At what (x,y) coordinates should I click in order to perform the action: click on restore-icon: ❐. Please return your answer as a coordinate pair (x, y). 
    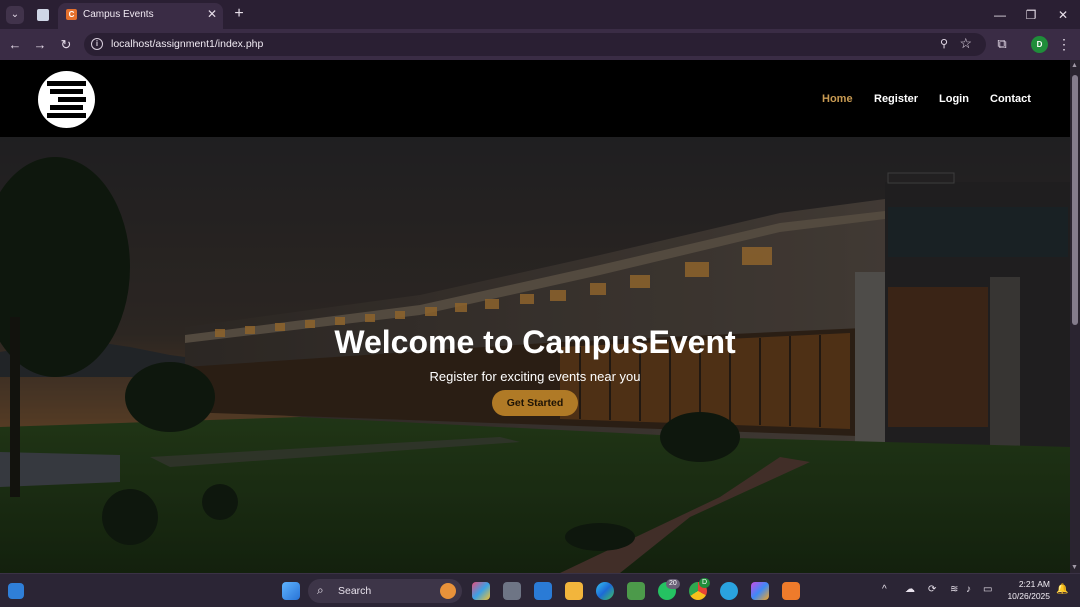
    Looking at the image, I should click on (1031, 15).